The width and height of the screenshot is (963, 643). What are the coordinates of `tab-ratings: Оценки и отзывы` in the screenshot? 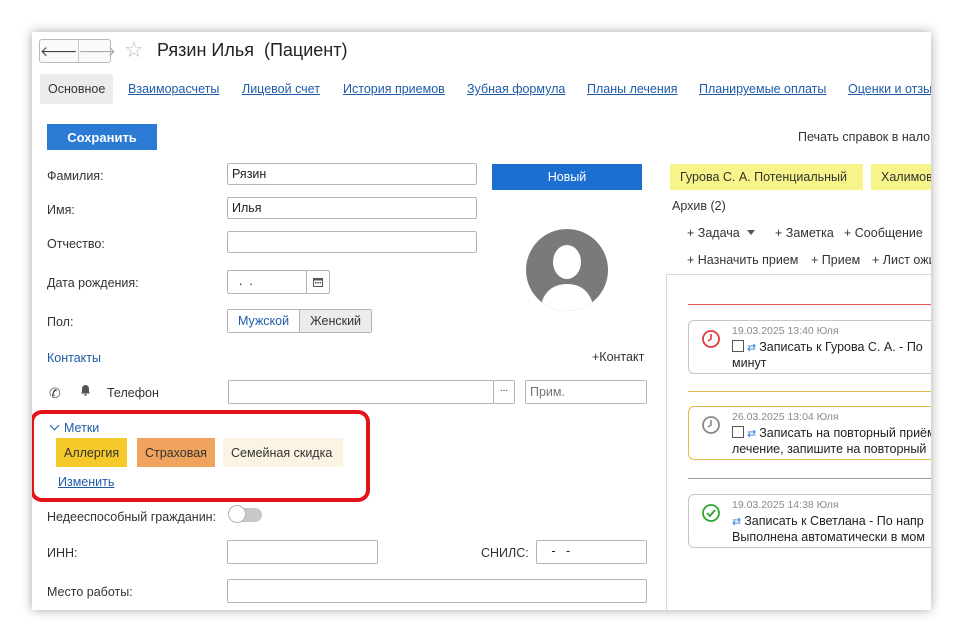 It's located at (889, 89).